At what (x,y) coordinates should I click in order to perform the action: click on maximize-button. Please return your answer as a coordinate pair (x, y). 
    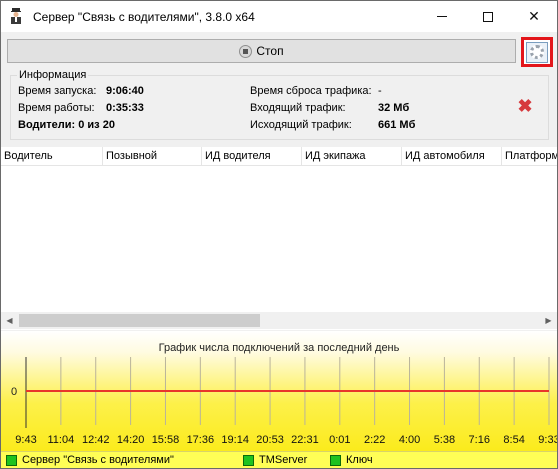
    Looking at the image, I should click on (488, 16).